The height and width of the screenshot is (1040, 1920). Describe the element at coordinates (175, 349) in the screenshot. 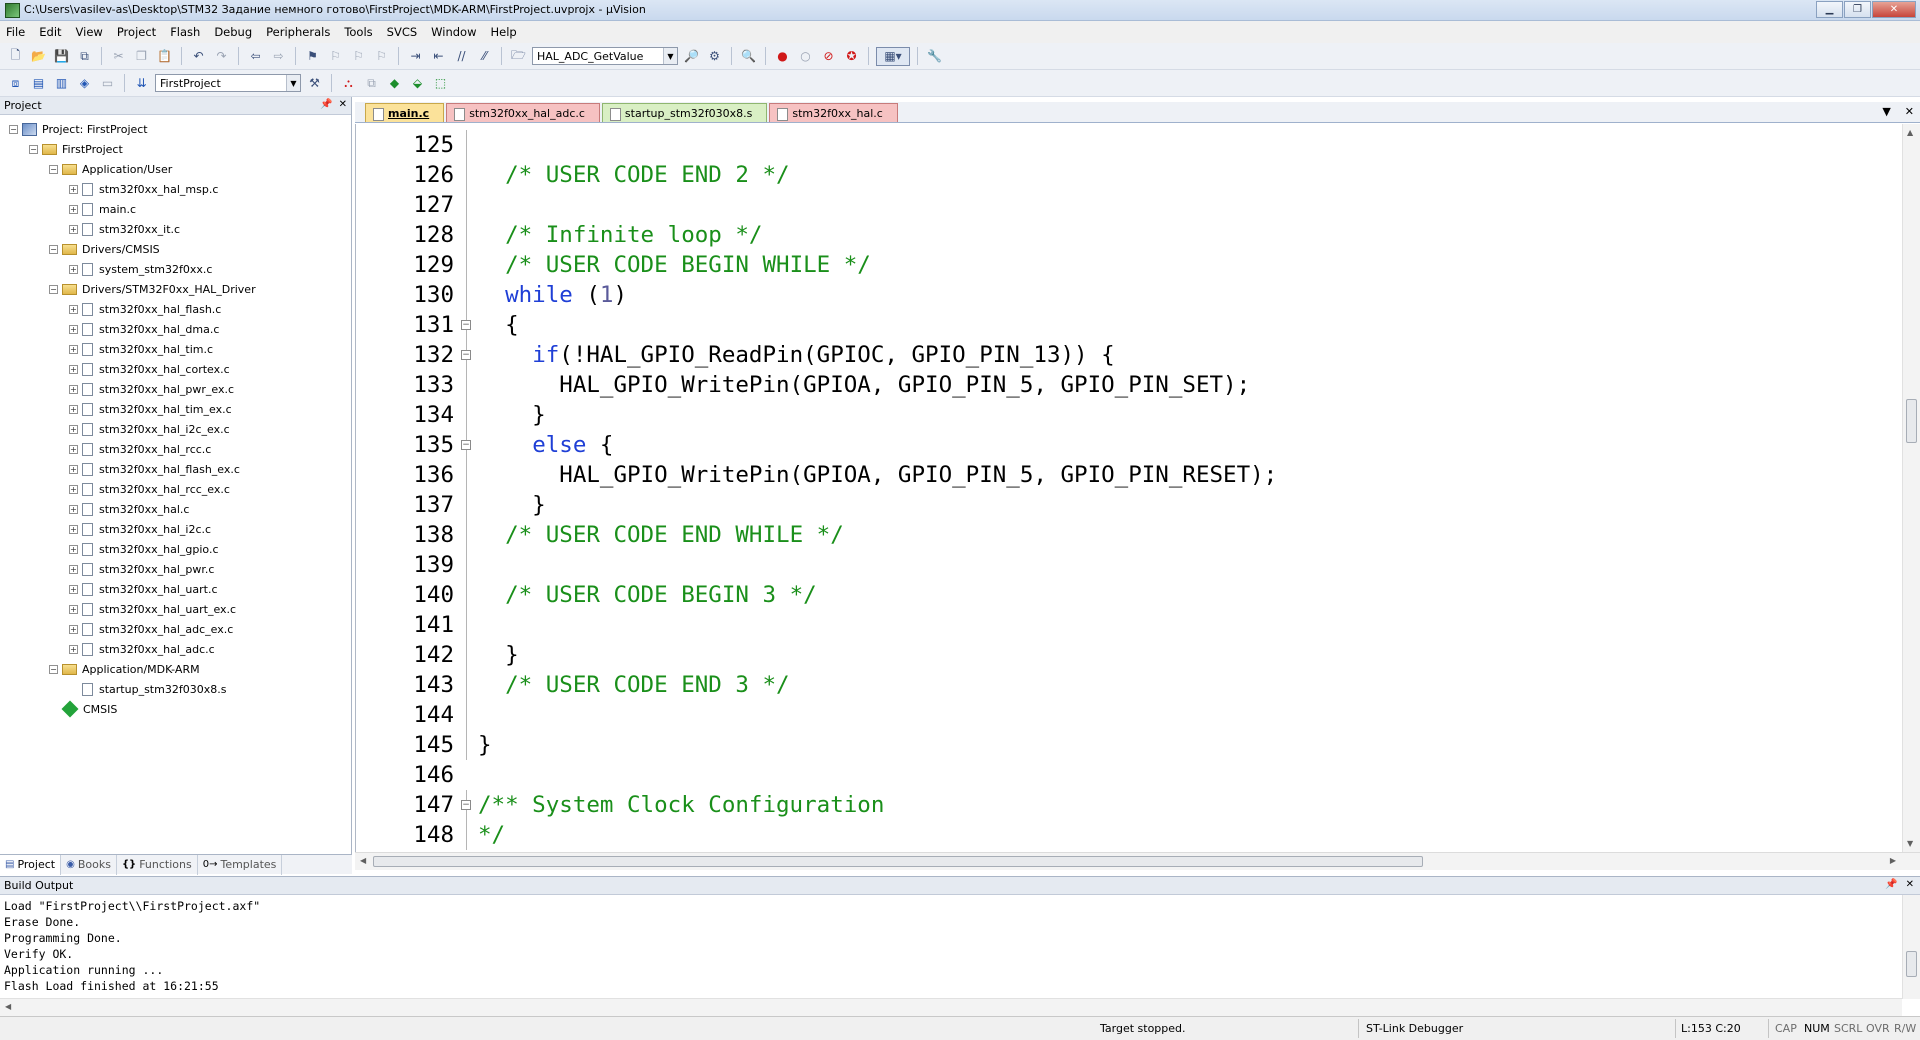

I see `tree-item: + stm32f0xx_hal_tim.c` at that location.